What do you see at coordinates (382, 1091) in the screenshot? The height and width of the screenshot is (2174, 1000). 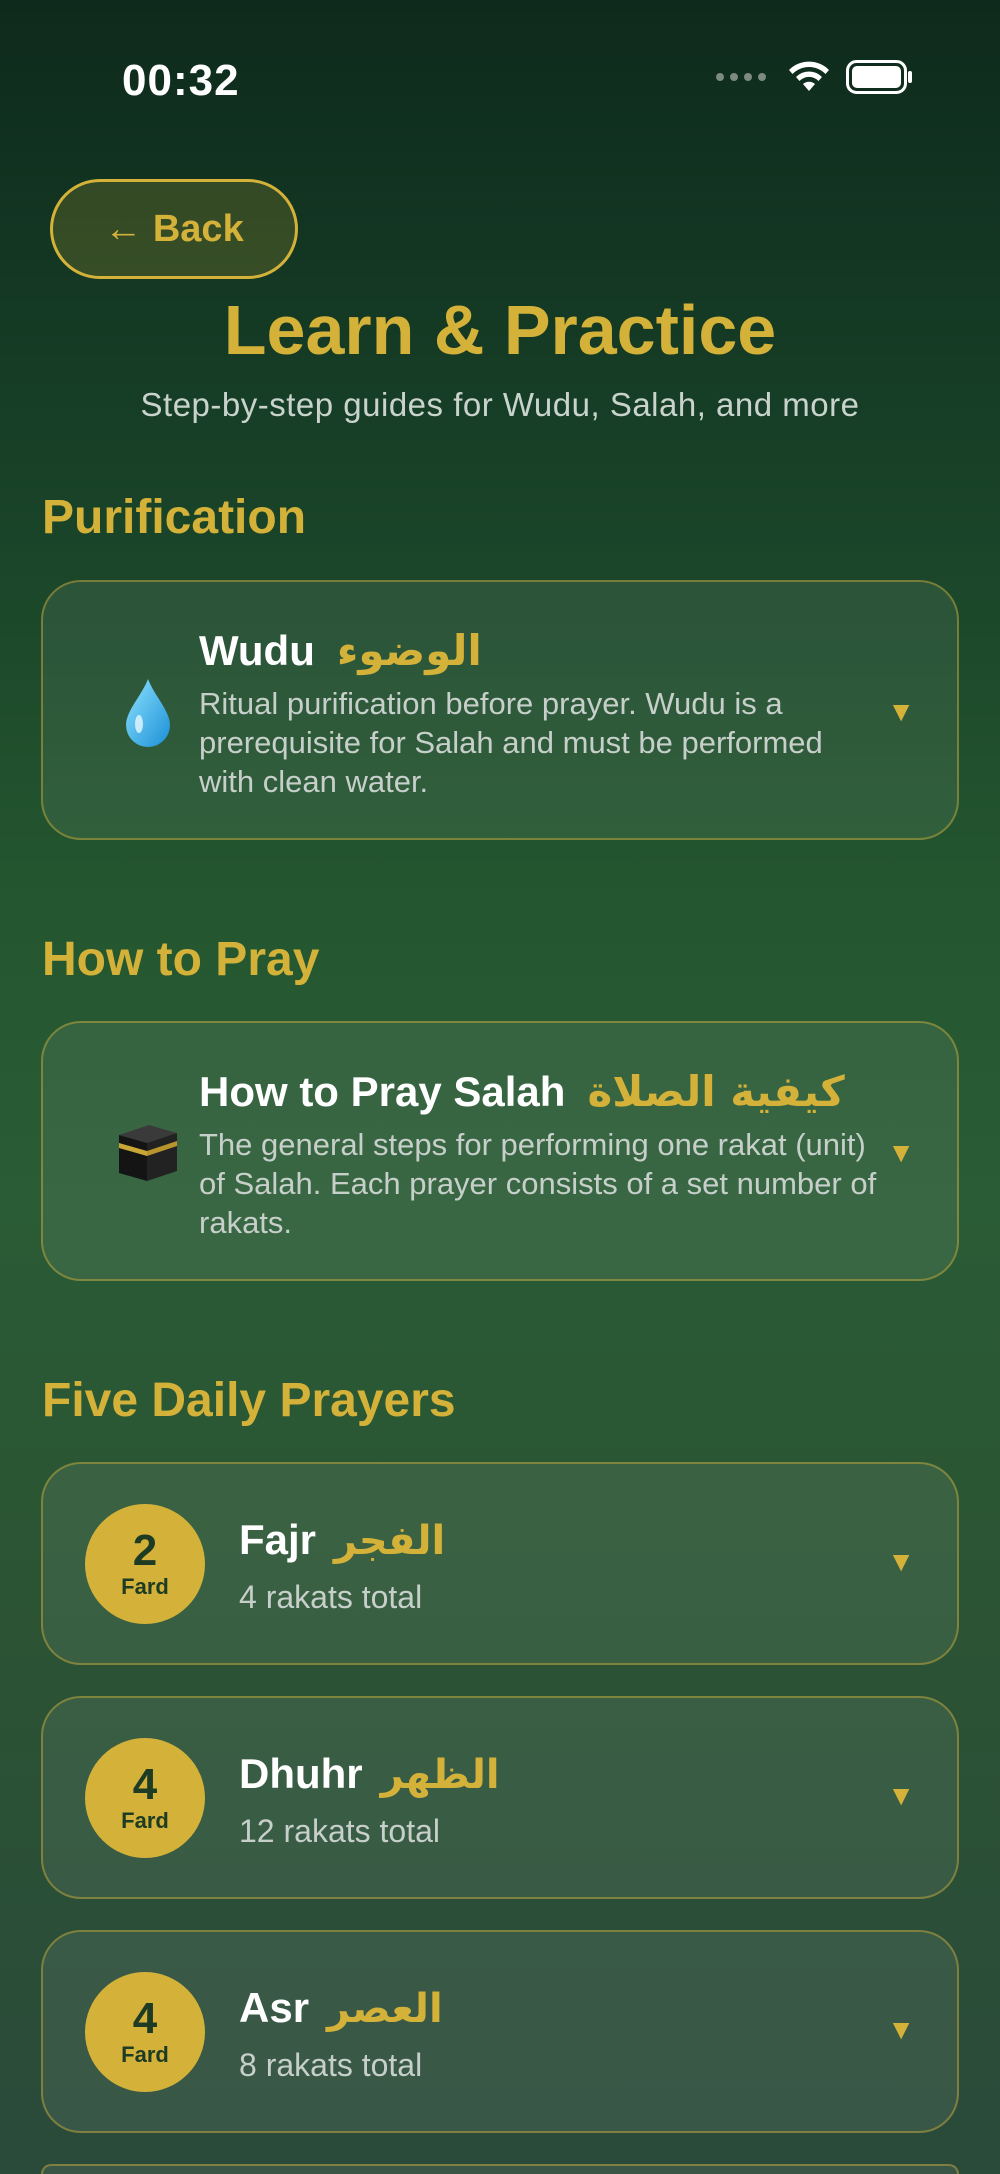 I see `guide-name: How to Pray Salah` at bounding box center [382, 1091].